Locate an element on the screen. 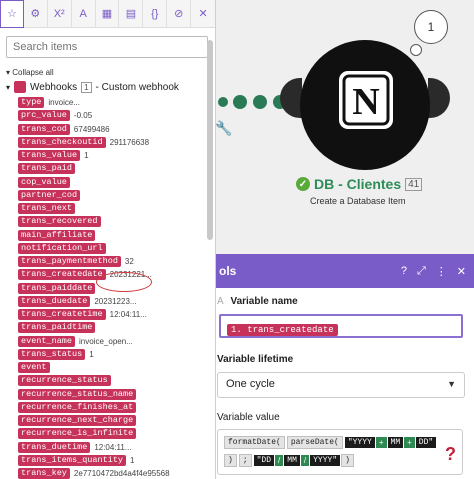 The height and width of the screenshot is (479, 474). mapping-item: cop_value is located at coordinates (116, 182).